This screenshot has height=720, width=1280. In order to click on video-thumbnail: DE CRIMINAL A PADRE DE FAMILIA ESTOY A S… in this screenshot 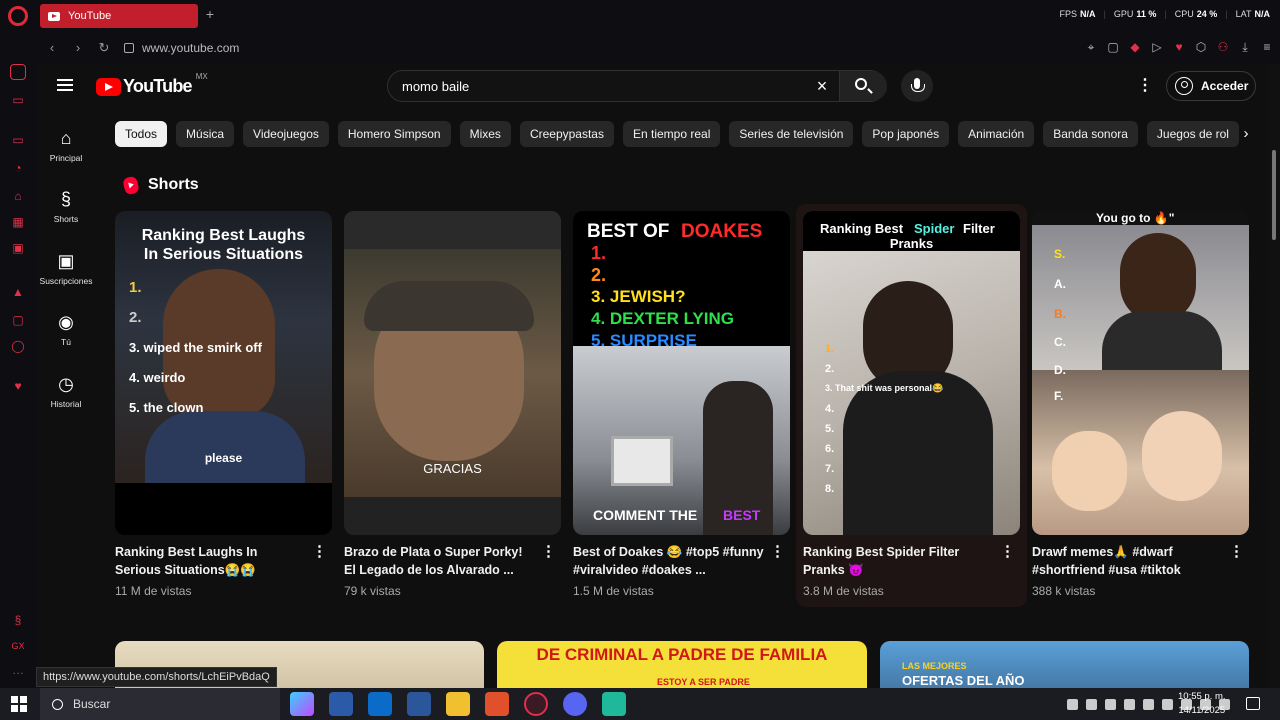, I will do `click(682, 664)`.